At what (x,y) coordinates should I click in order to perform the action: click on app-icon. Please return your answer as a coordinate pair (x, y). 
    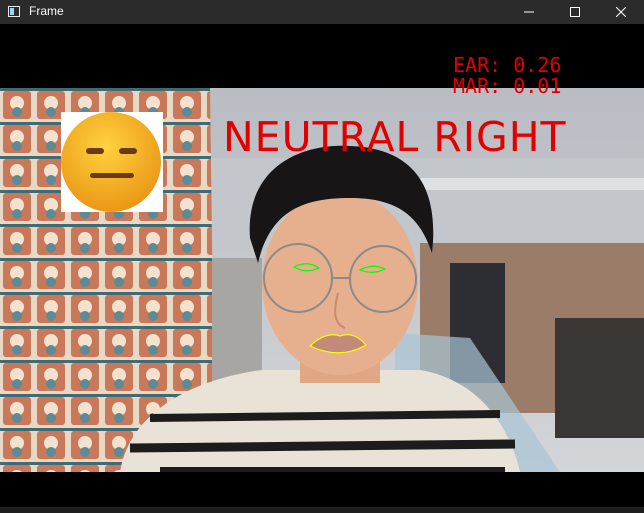
    Looking at the image, I should click on (14, 11).